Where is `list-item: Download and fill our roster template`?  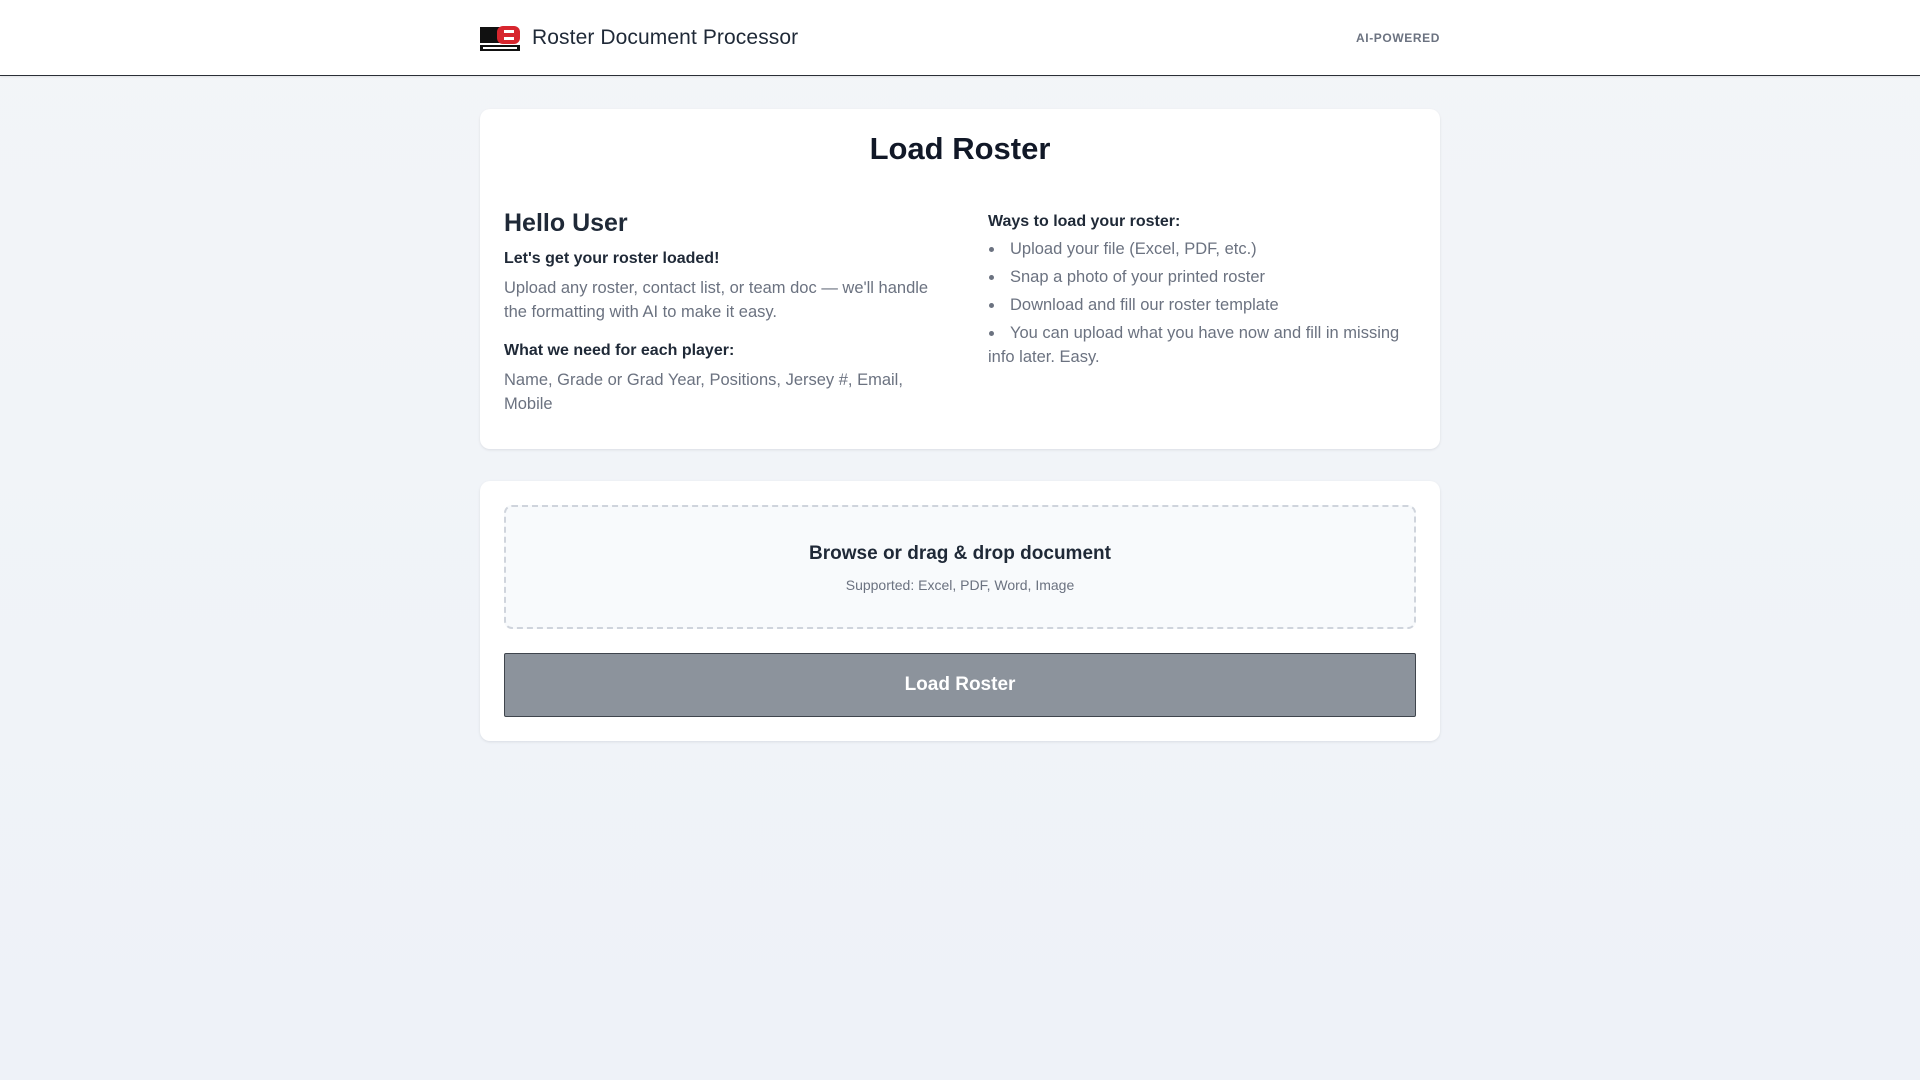 list-item: Download and fill our roster template is located at coordinates (1203, 305).